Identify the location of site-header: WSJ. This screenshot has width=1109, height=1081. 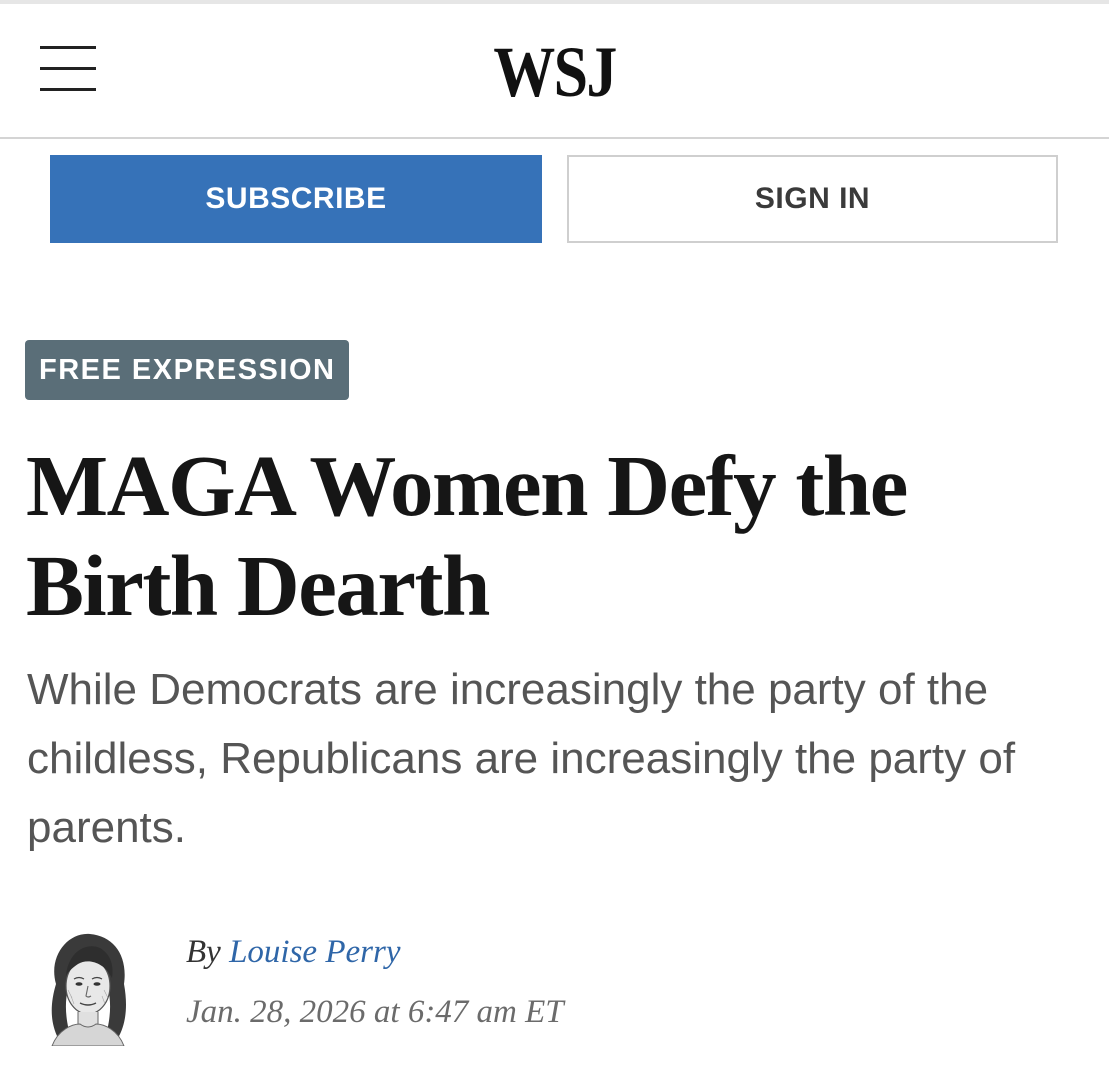
(554, 71).